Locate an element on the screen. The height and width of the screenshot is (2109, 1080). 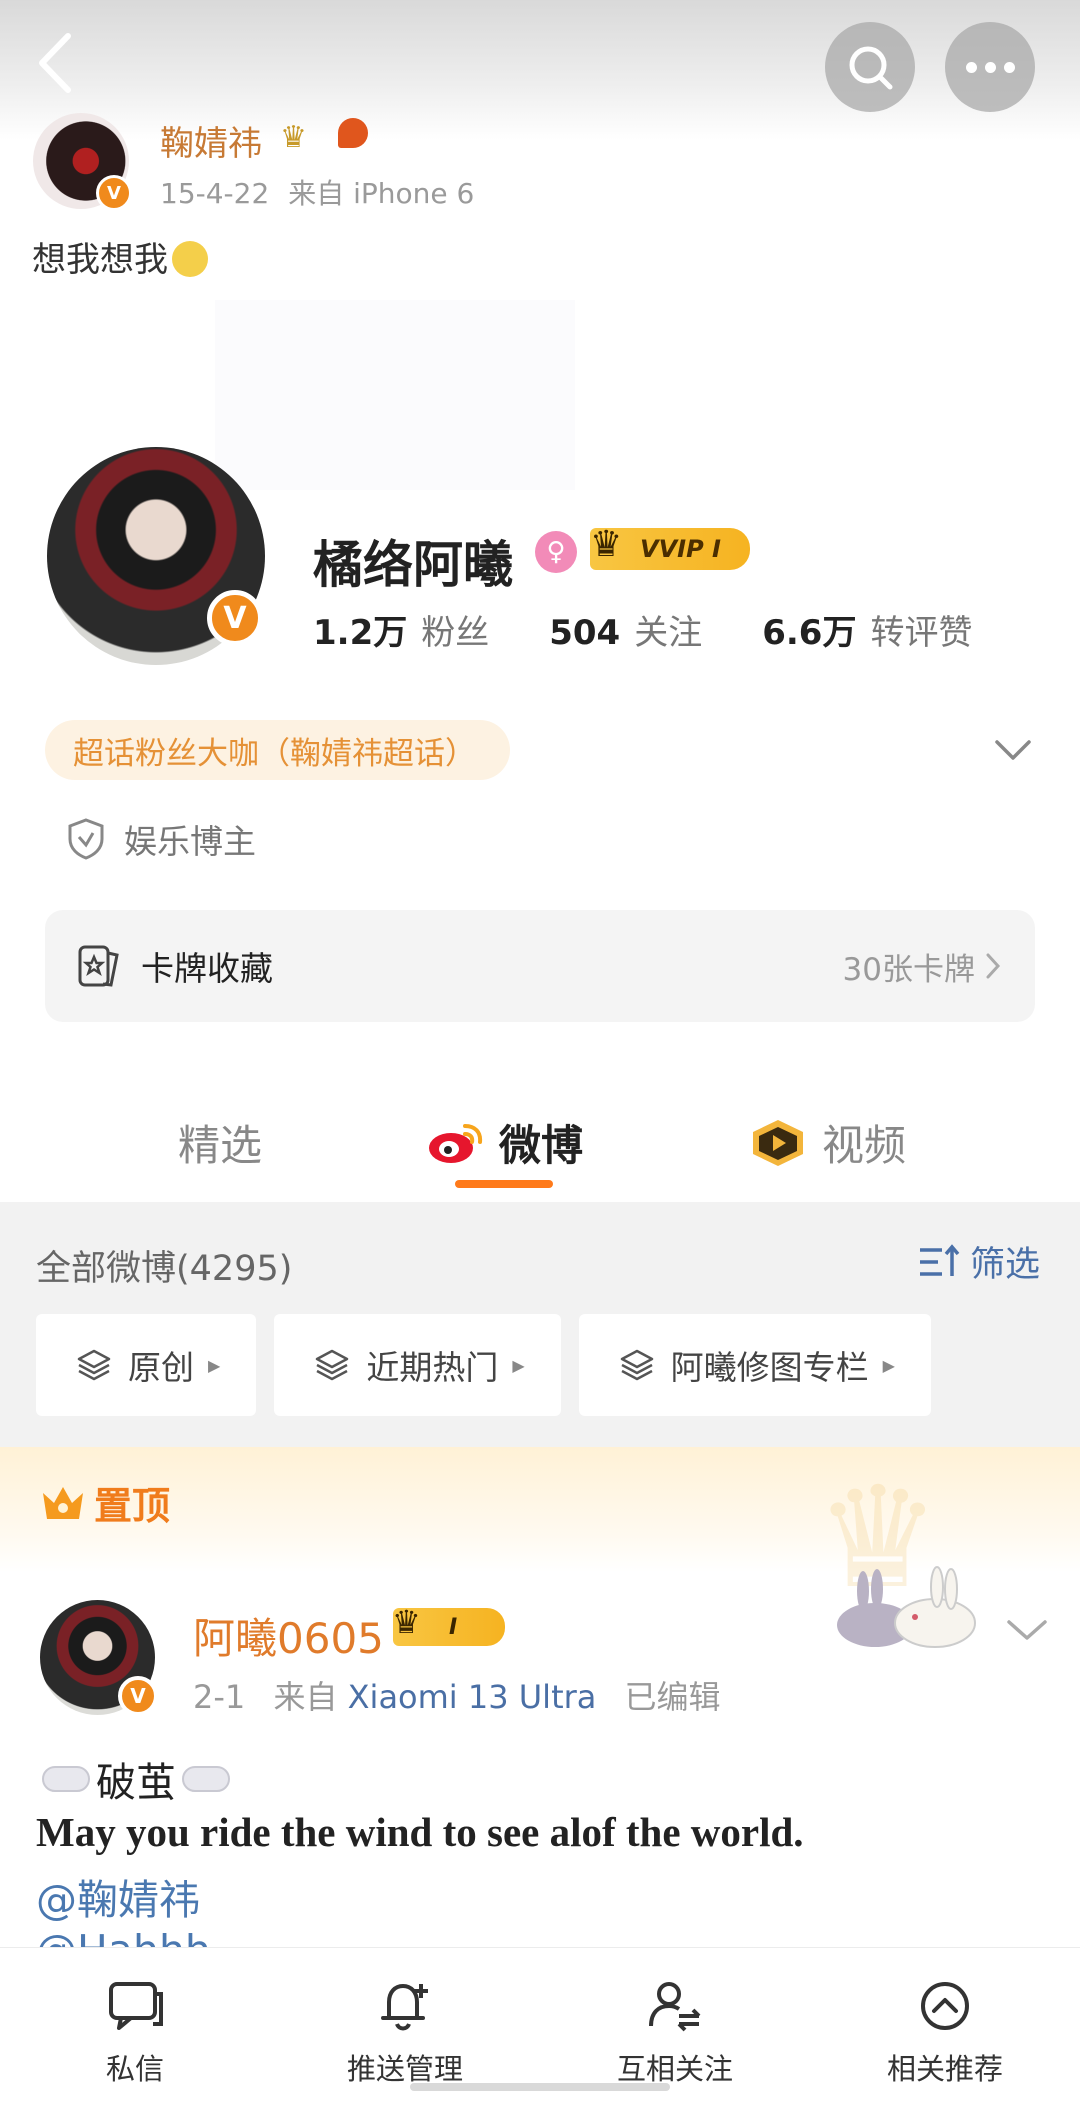
home-indicator is located at coordinates (540, 2087).